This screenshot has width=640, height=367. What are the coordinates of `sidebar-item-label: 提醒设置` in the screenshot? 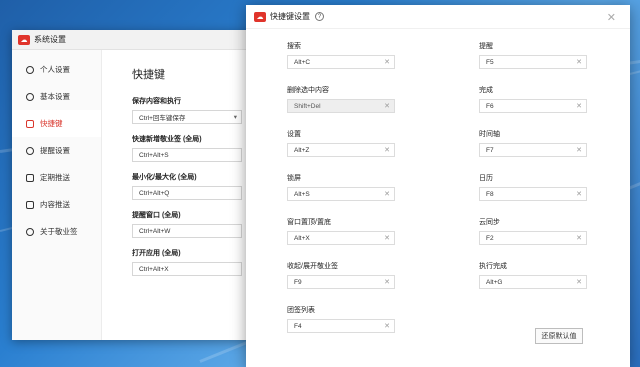 It's located at (55, 150).